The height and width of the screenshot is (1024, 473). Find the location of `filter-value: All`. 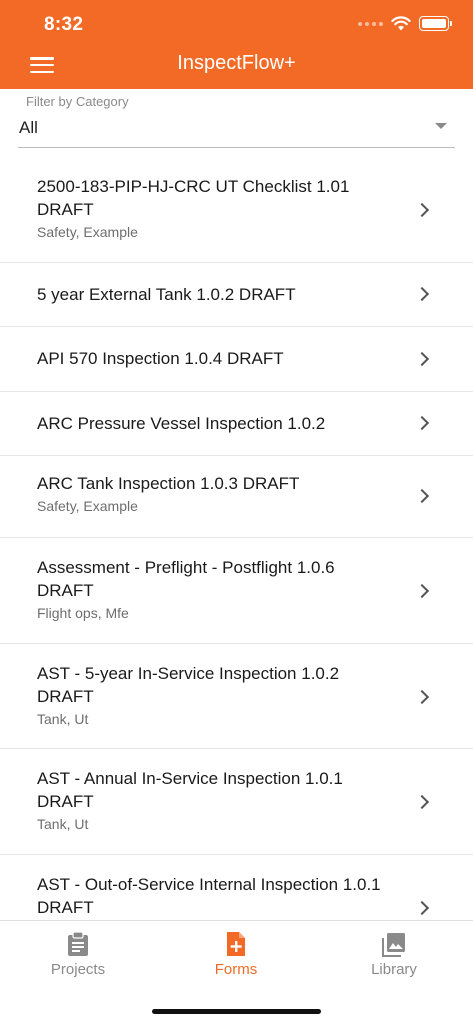

filter-value: All is located at coordinates (28, 127).